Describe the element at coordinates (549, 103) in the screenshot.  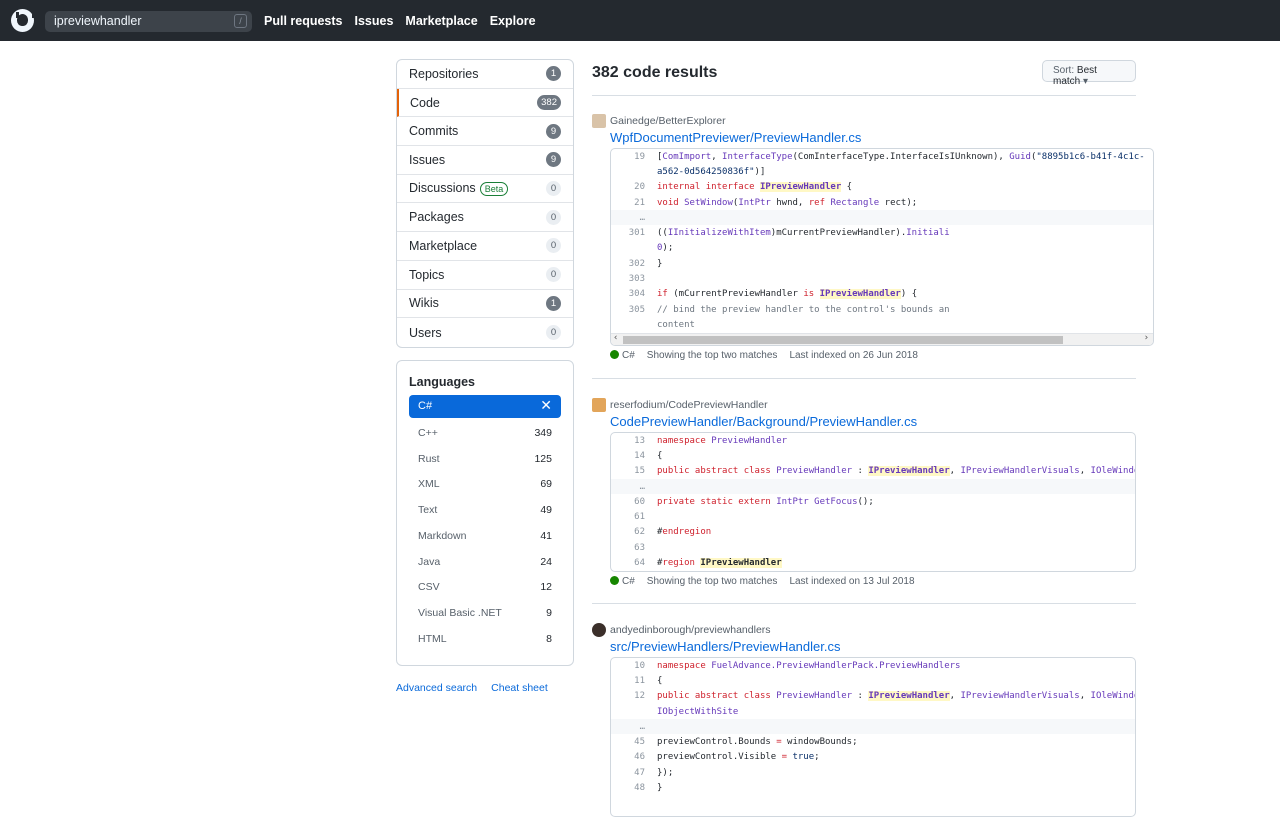
I see `count-badge: 382` at that location.